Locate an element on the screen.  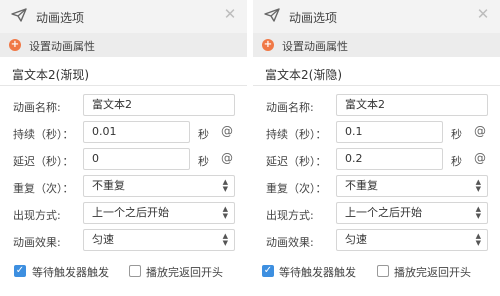
animation-target-name: 富文本2(渐隐) is located at coordinates (303, 75).